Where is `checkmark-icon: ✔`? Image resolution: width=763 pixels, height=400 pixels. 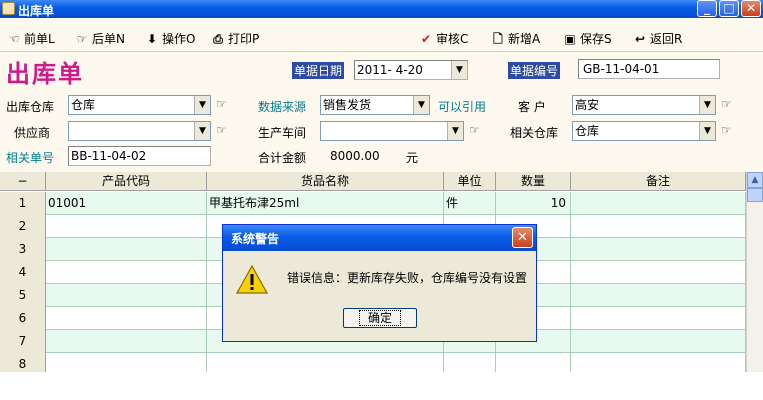 checkmark-icon: ✔ is located at coordinates (426, 39).